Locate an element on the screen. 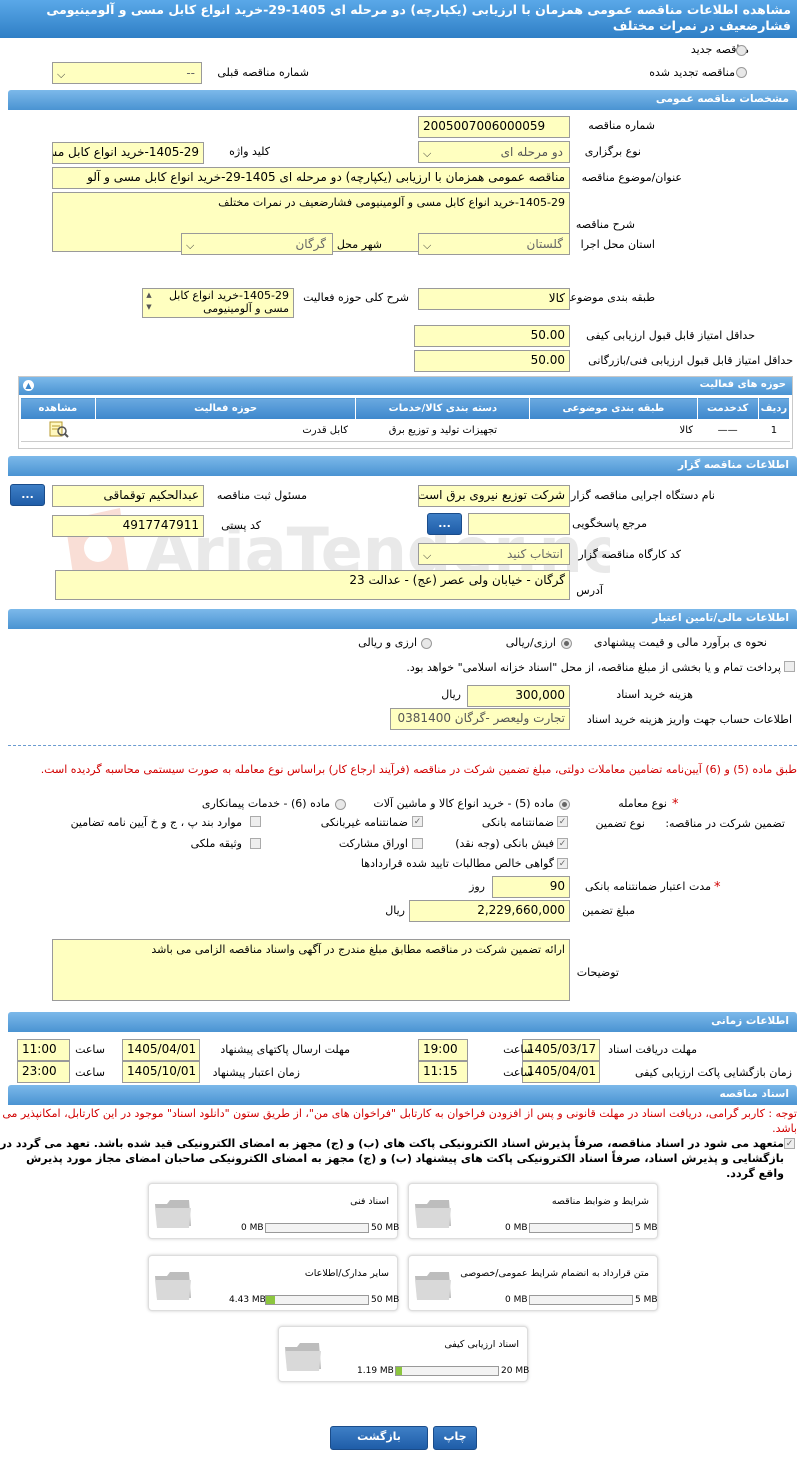 This screenshot has height=1457, width=797. document-size: 0 MB is located at coordinates (516, 1228).